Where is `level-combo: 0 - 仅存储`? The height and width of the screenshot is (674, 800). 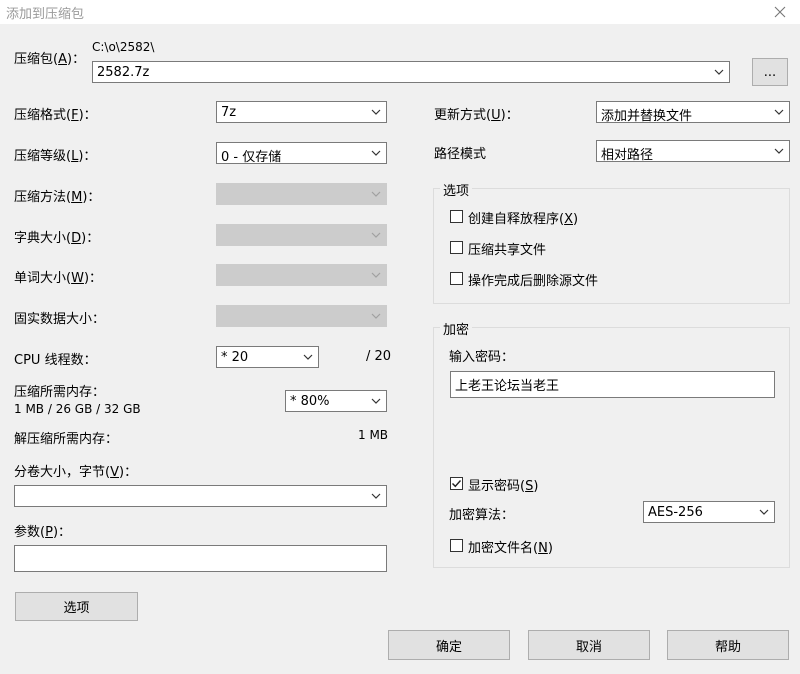
level-combo: 0 - 仅存储 is located at coordinates (301, 153).